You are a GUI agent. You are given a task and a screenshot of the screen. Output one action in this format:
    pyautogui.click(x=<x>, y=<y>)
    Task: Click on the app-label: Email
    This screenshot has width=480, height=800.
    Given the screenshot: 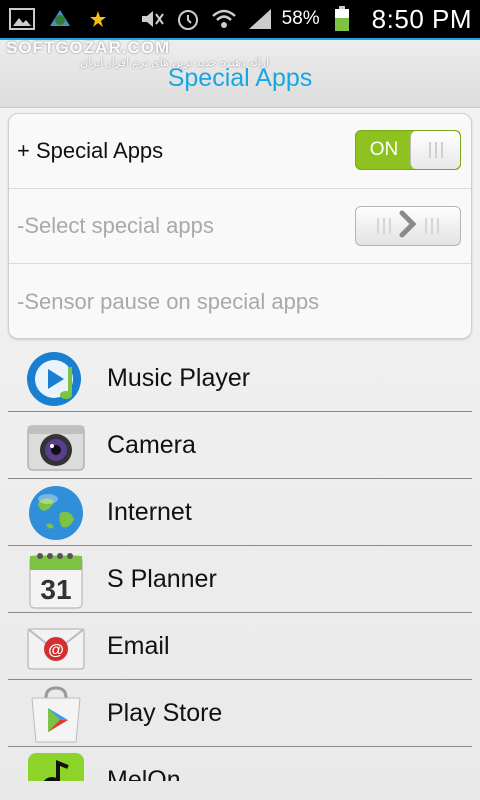 What is the action you would take?
    pyautogui.click(x=138, y=646)
    